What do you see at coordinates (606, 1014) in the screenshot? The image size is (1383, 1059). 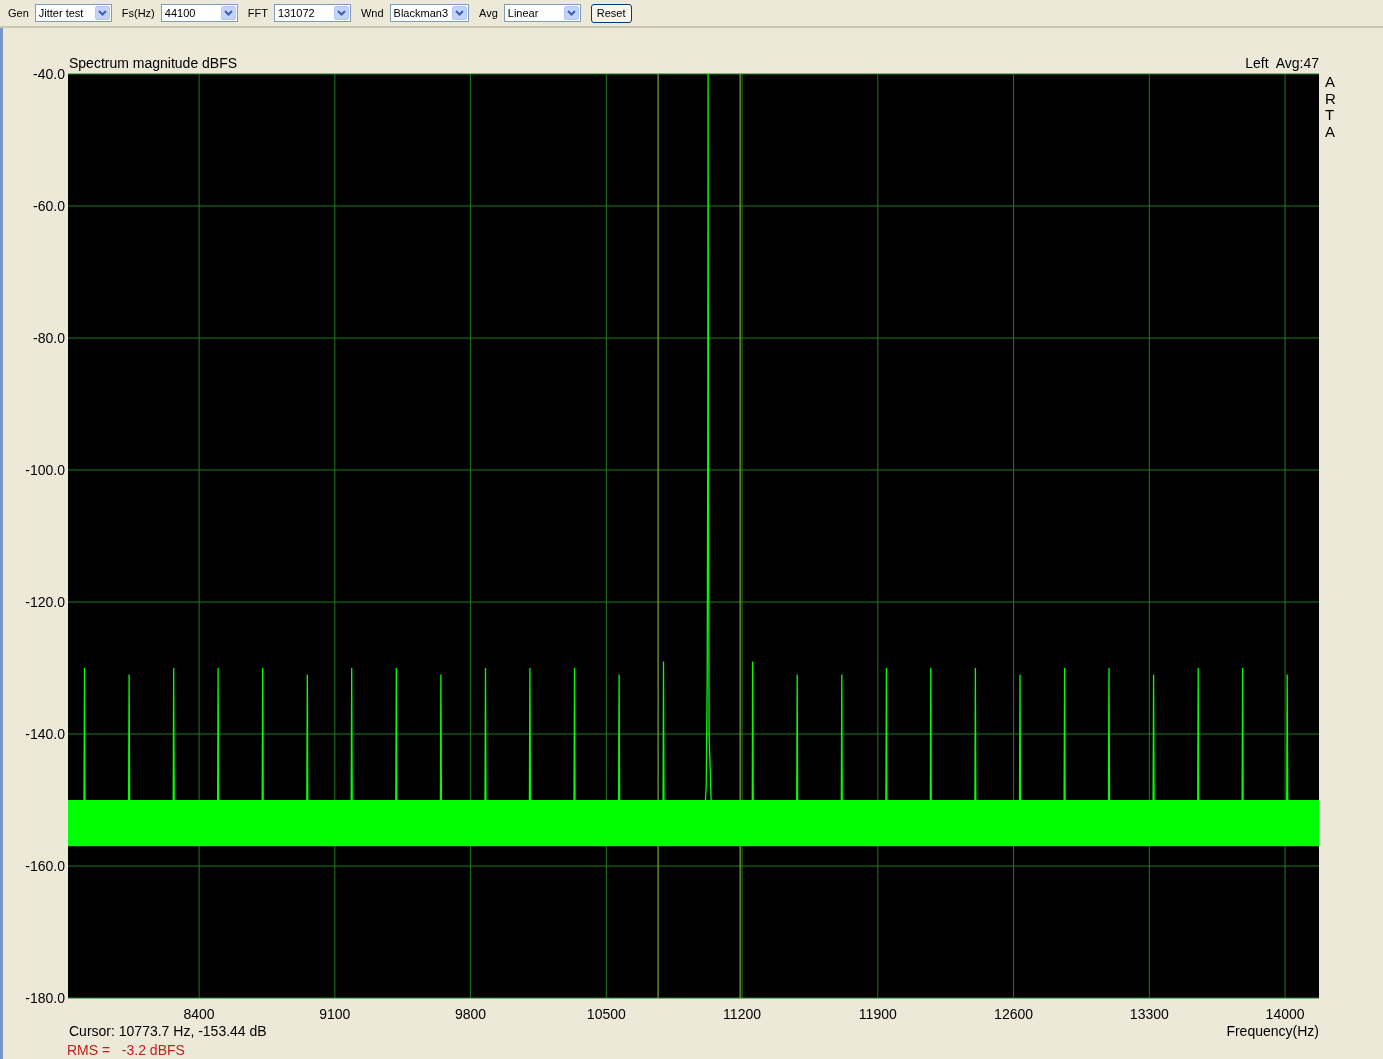 I see `x-tick-label: 10500` at bounding box center [606, 1014].